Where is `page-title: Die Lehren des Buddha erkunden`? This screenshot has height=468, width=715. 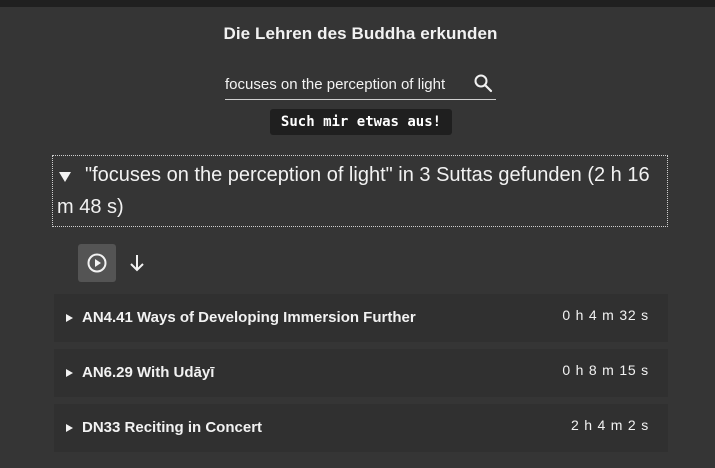 page-title: Die Lehren des Buddha erkunden is located at coordinates (360, 33).